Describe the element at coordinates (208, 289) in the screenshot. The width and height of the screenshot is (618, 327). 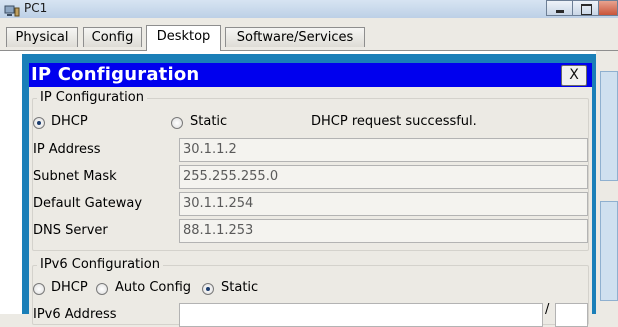
I see `ipv6-static-radio` at that location.